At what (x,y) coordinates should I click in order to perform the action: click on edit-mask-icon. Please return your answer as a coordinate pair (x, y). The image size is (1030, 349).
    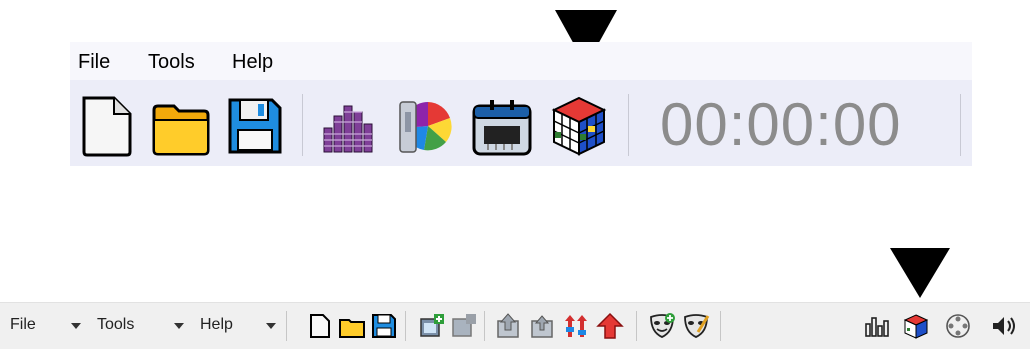
    Looking at the image, I should click on (697, 326).